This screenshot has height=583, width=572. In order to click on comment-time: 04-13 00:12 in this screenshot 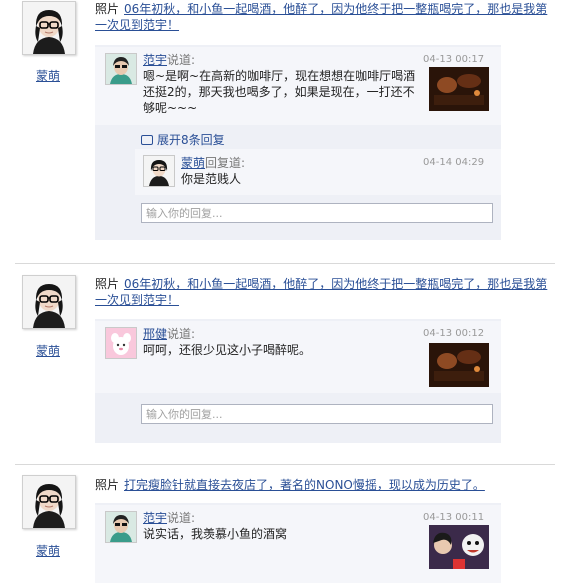, I will do `click(454, 333)`.